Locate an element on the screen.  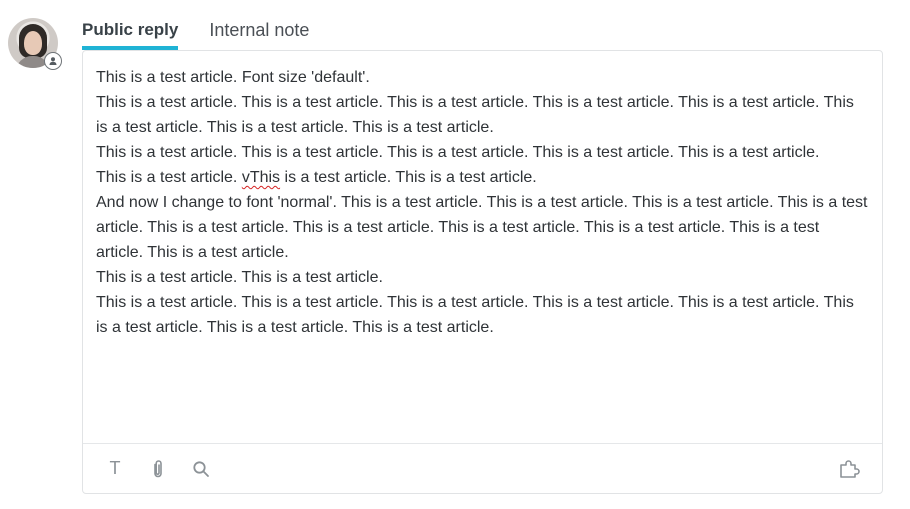
text-format-icon: T is located at coordinates (115, 468).